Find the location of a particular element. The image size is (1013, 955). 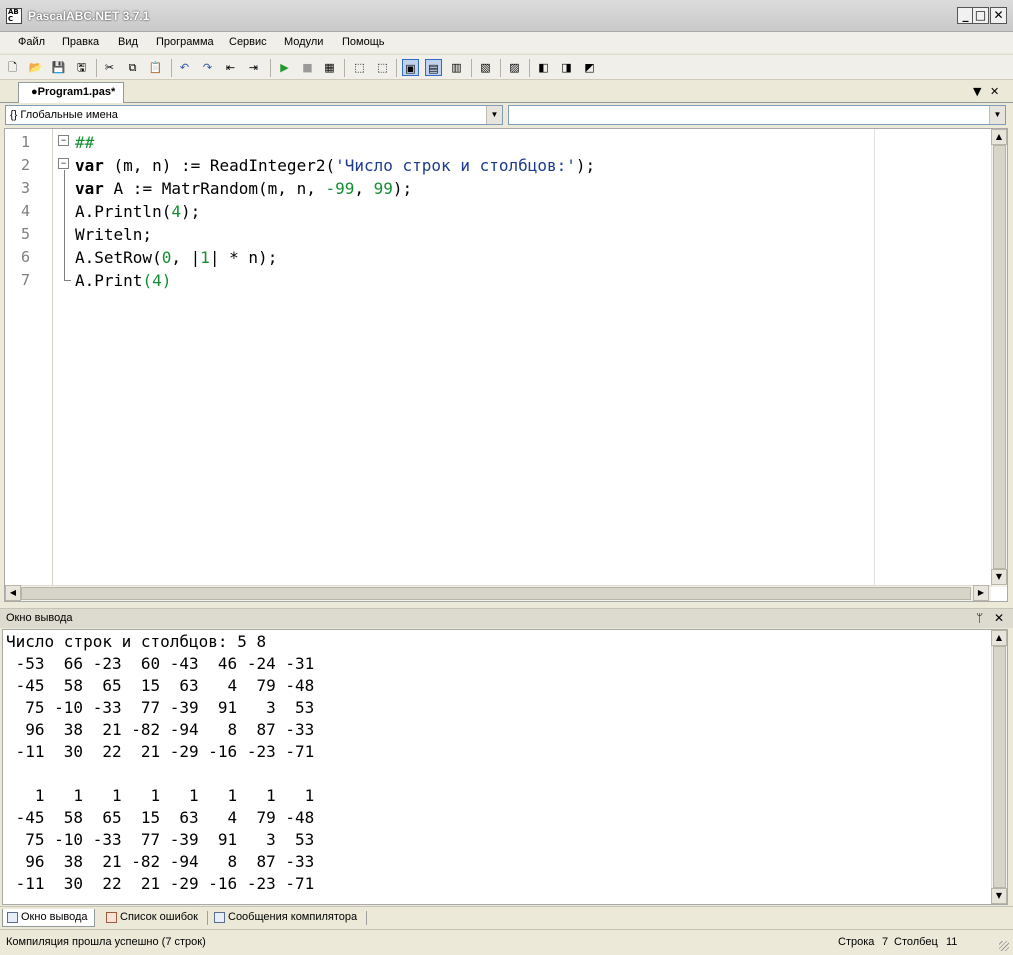

tab-output-window: Окно вывода is located at coordinates (48, 918).